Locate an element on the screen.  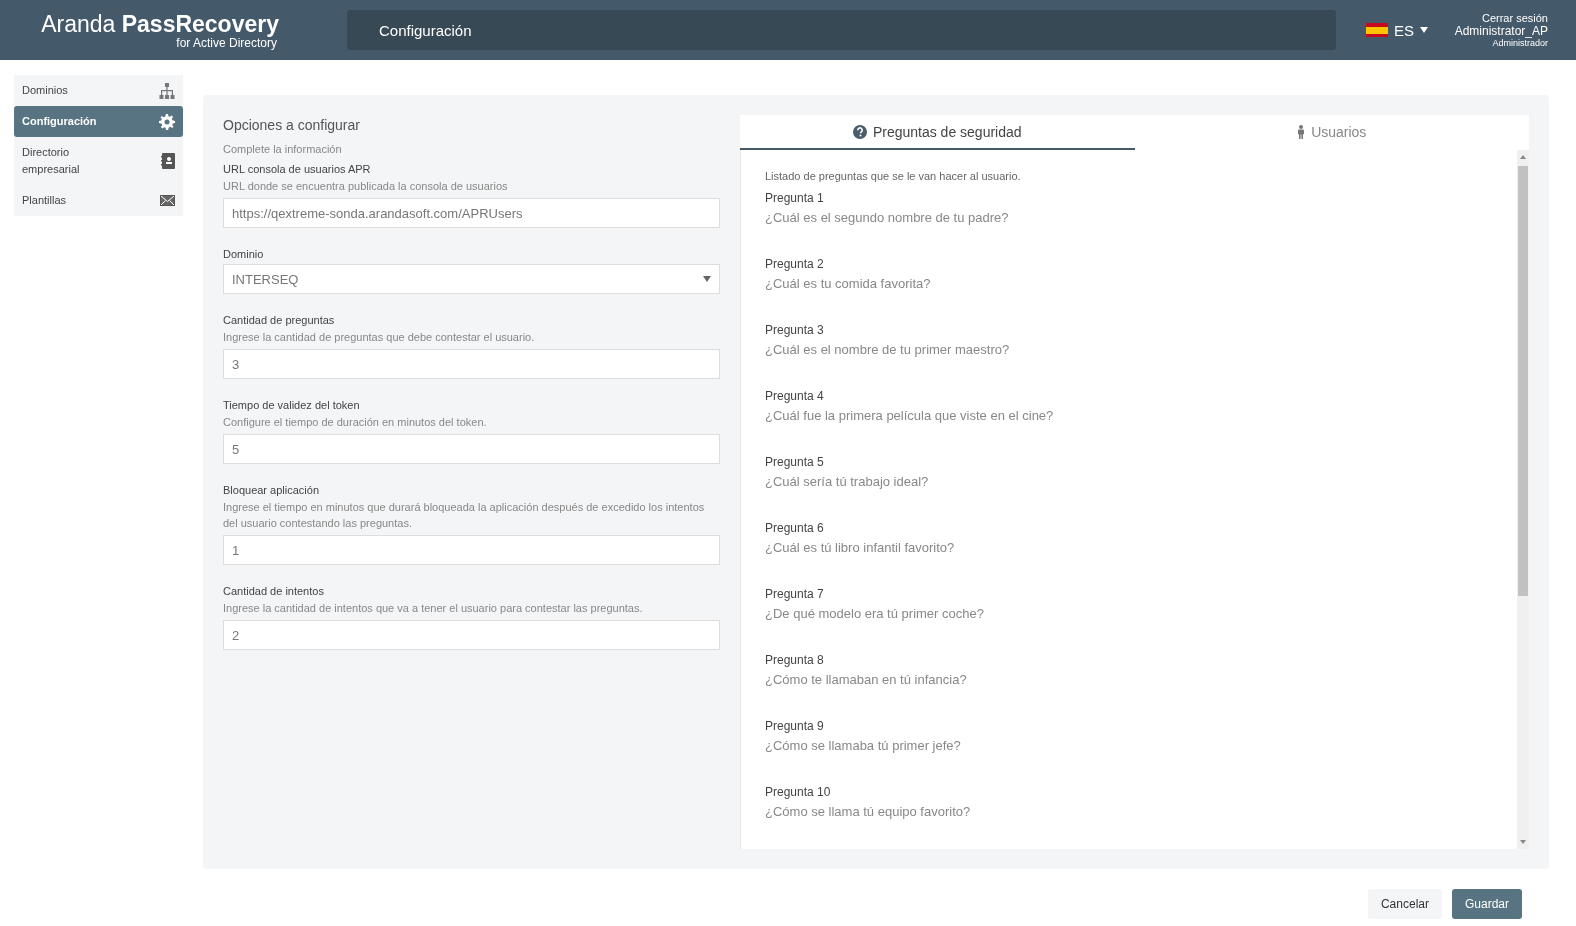
question-label: Pregunta 8 is located at coordinates (795, 660).